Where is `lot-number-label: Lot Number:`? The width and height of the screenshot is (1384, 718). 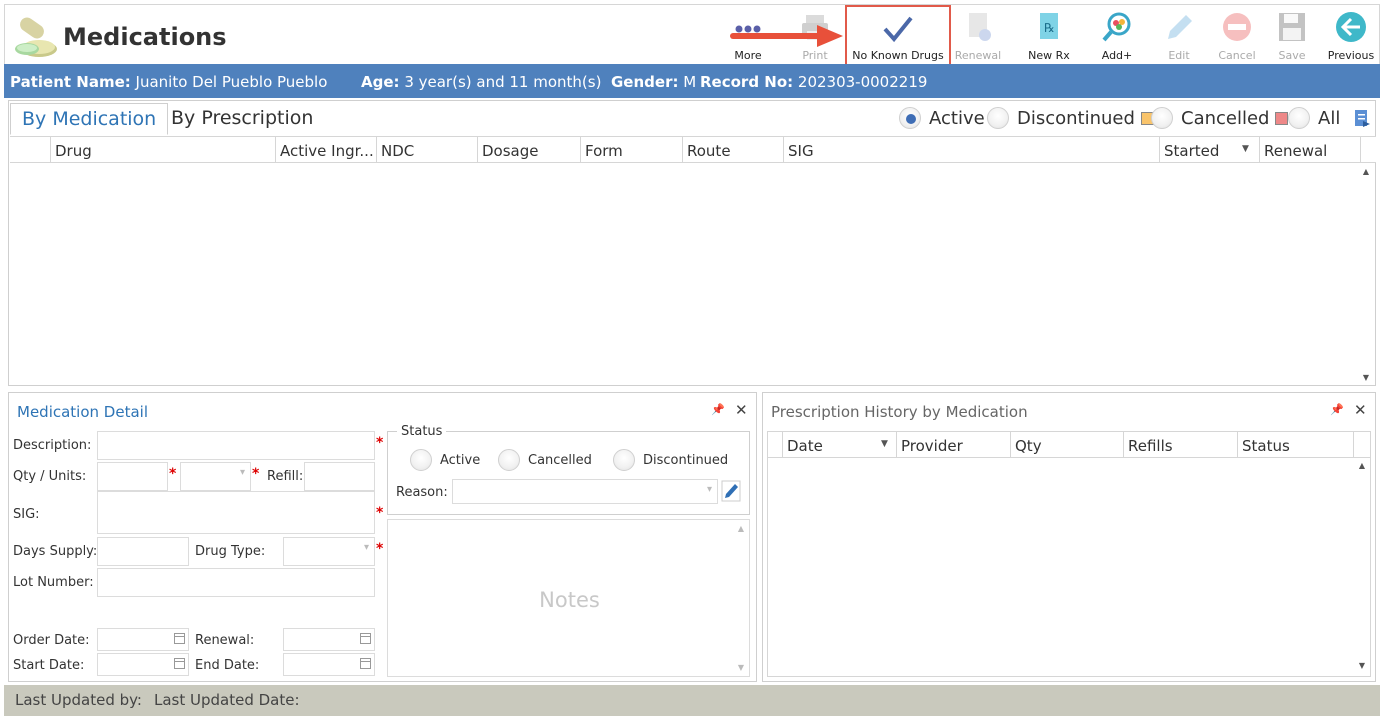
lot-number-label: Lot Number: is located at coordinates (53, 582).